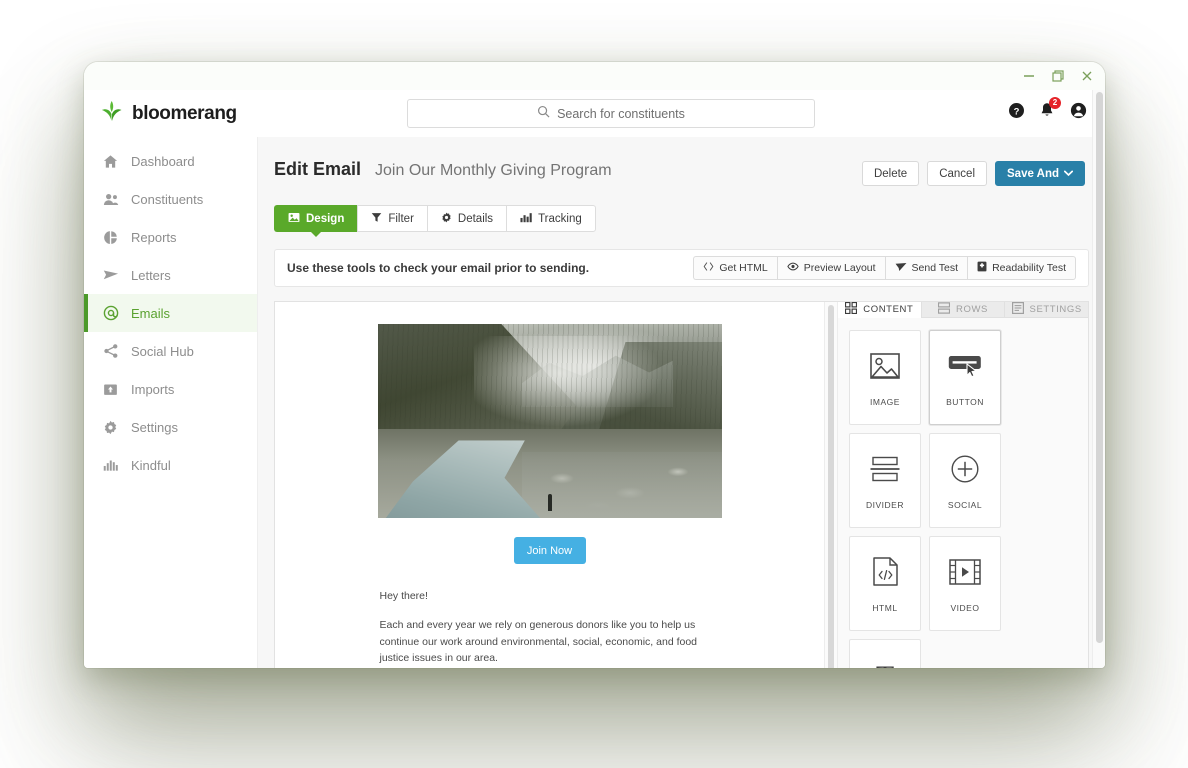 This screenshot has width=1188, height=768. I want to click on content-block-social: SOCIAL, so click(965, 480).